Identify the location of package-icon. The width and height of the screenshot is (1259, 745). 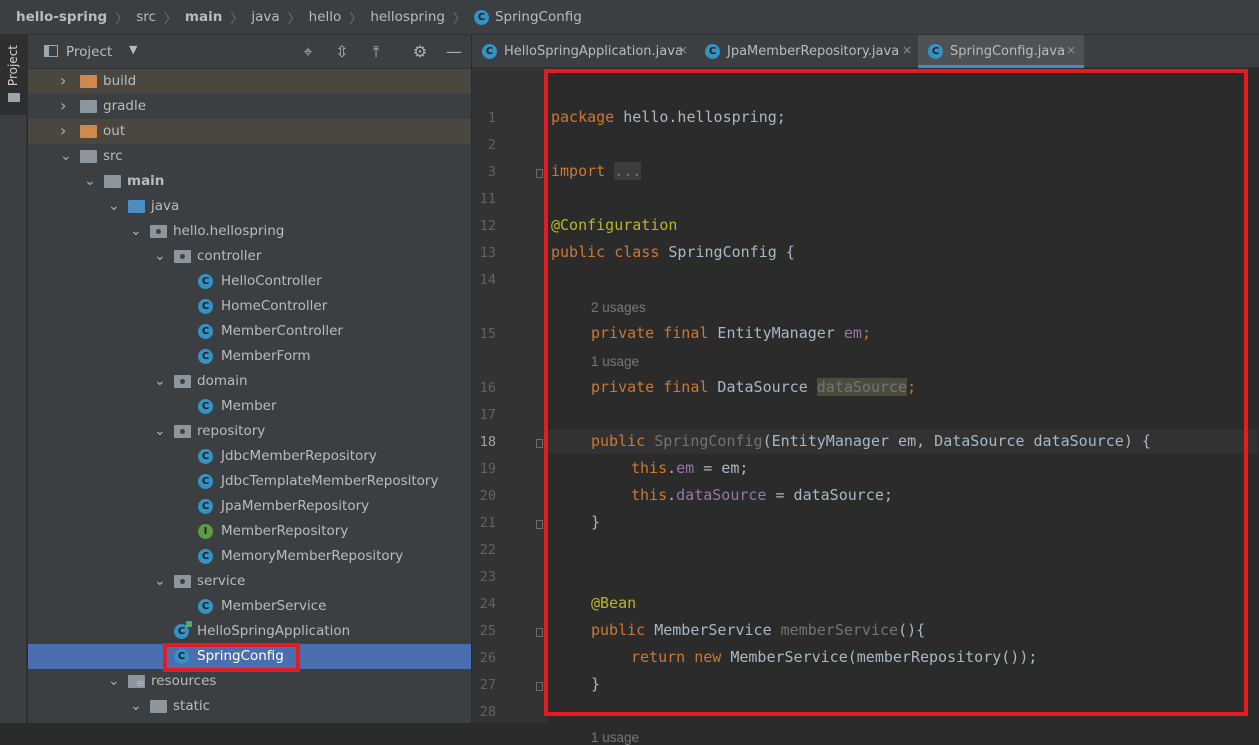
(182, 431).